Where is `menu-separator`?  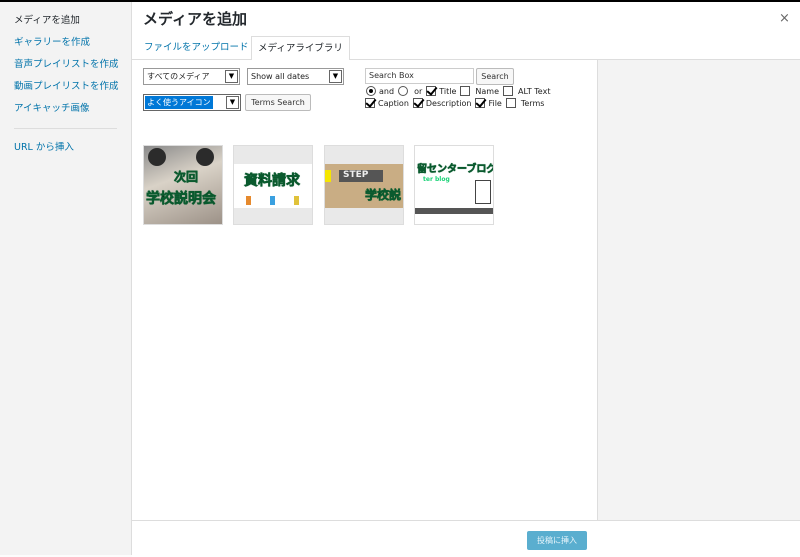 menu-separator is located at coordinates (65, 128).